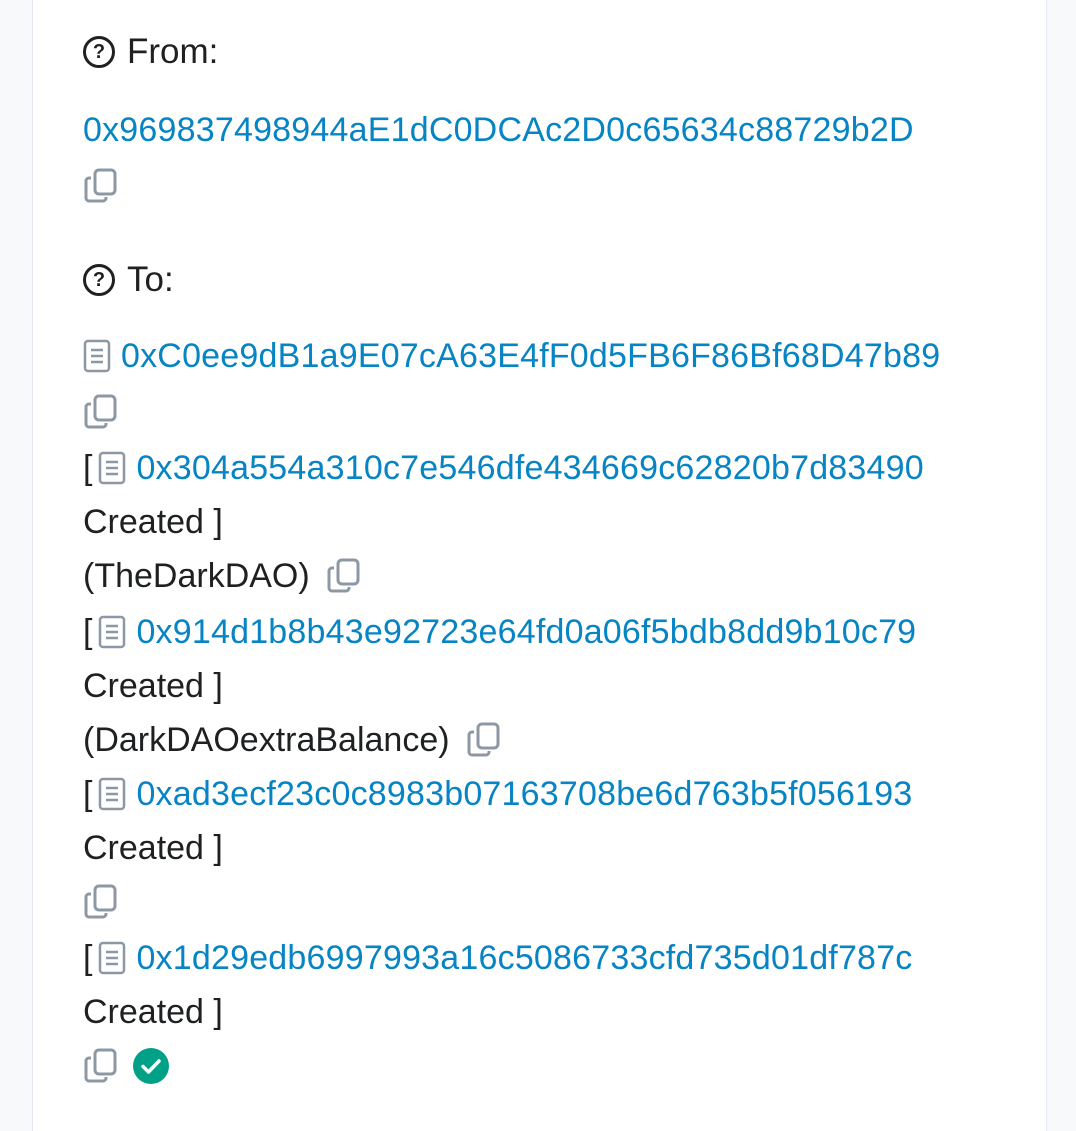 The image size is (1076, 1131). Describe the element at coordinates (150, 279) in the screenshot. I see `to-label-text: To:` at that location.